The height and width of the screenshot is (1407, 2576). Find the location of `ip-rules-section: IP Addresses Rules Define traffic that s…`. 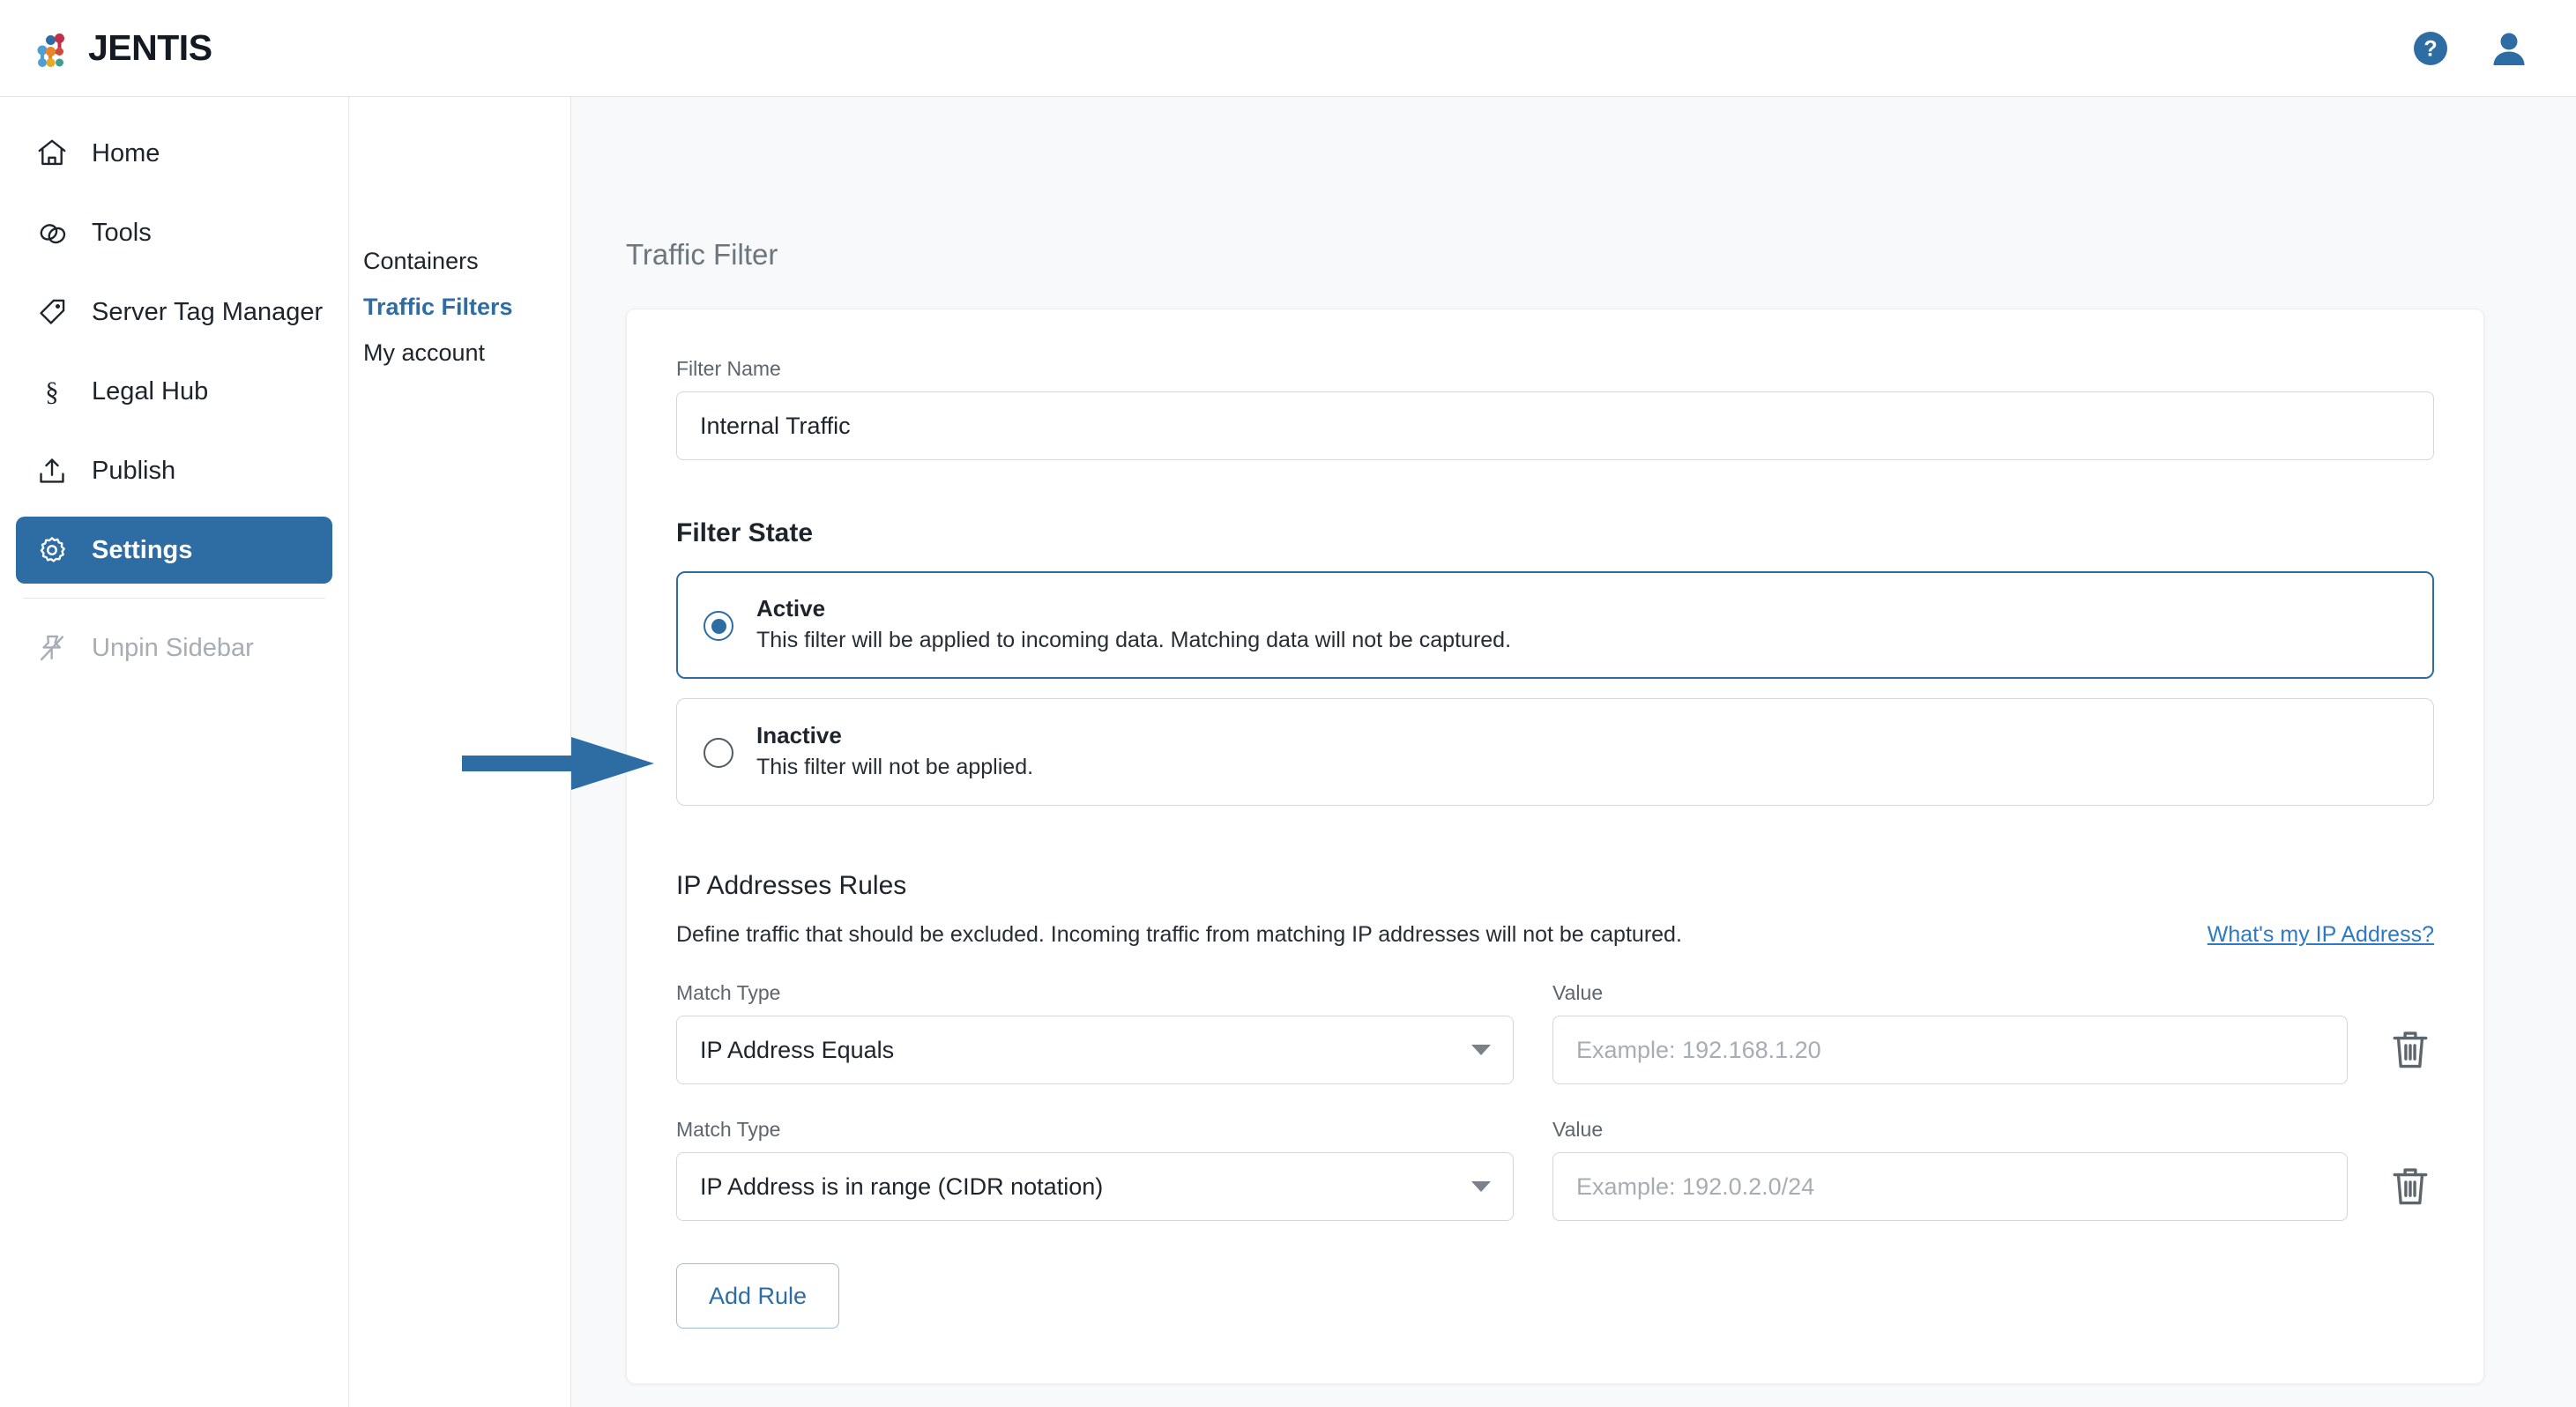

ip-rules-section: IP Addresses Rules Define traffic that s… is located at coordinates (1555, 909).